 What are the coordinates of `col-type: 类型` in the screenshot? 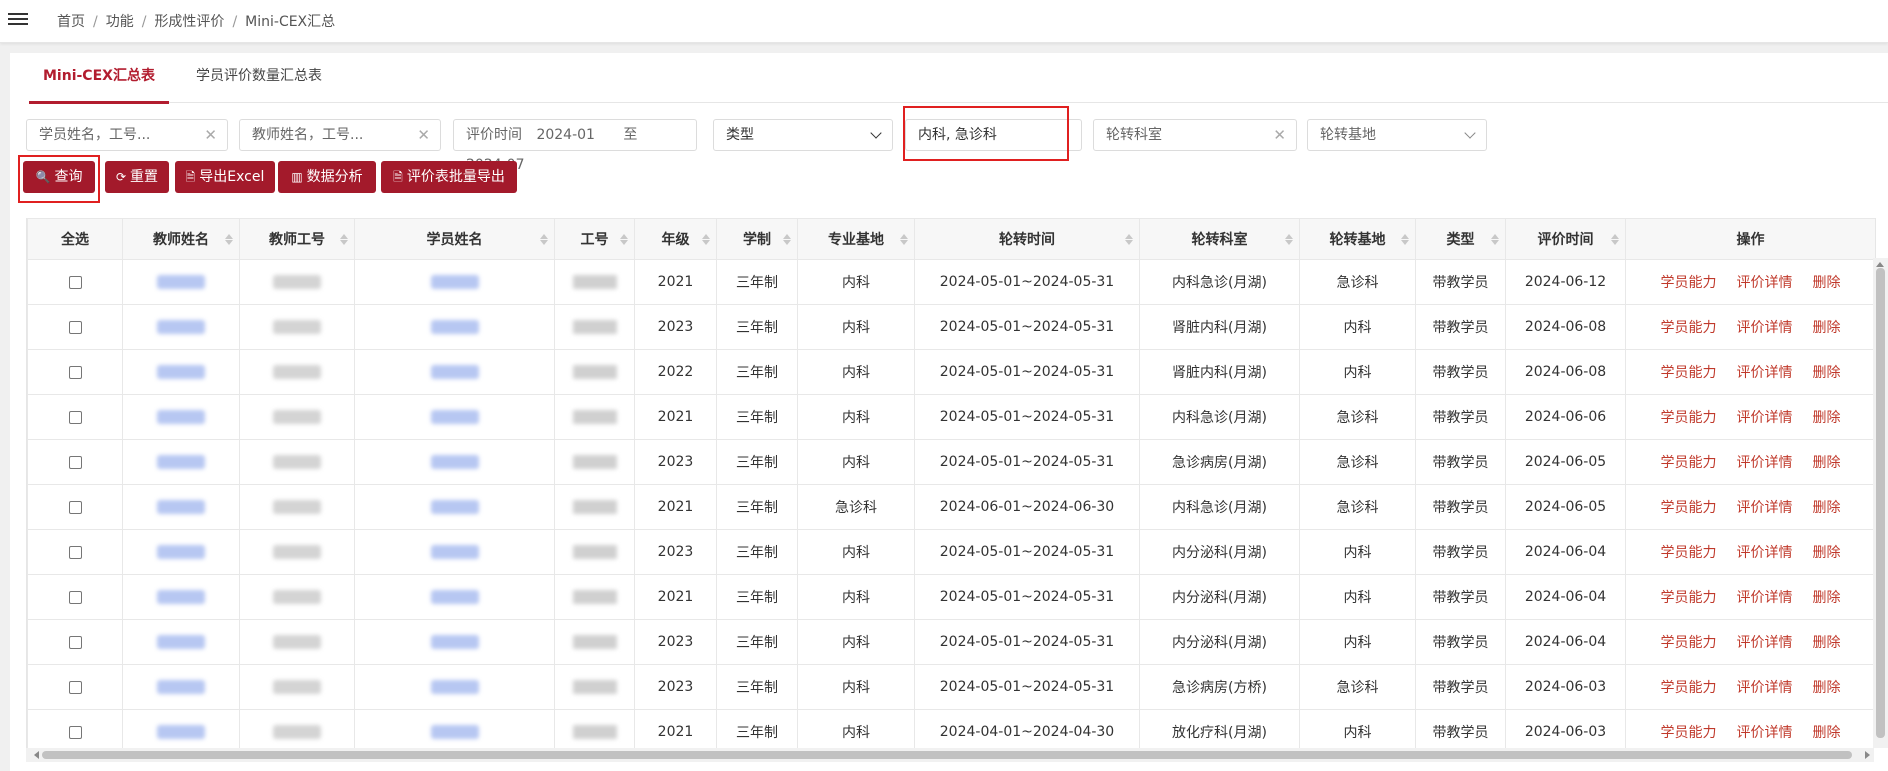 It's located at (1460, 239).